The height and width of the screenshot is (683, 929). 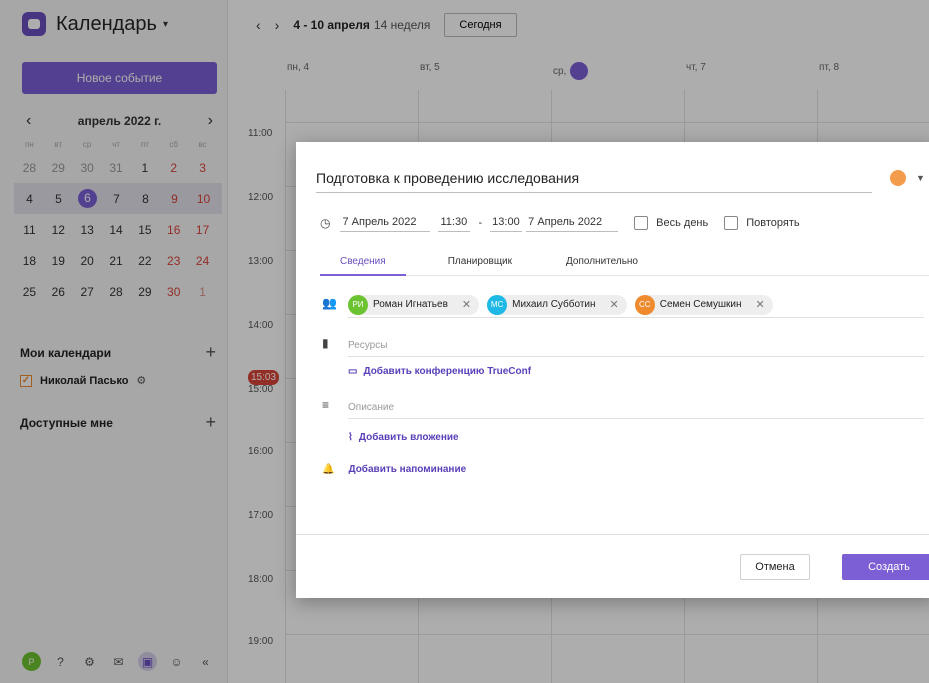 I want to click on tab-scheduler: Планировщик, so click(x=480, y=263).